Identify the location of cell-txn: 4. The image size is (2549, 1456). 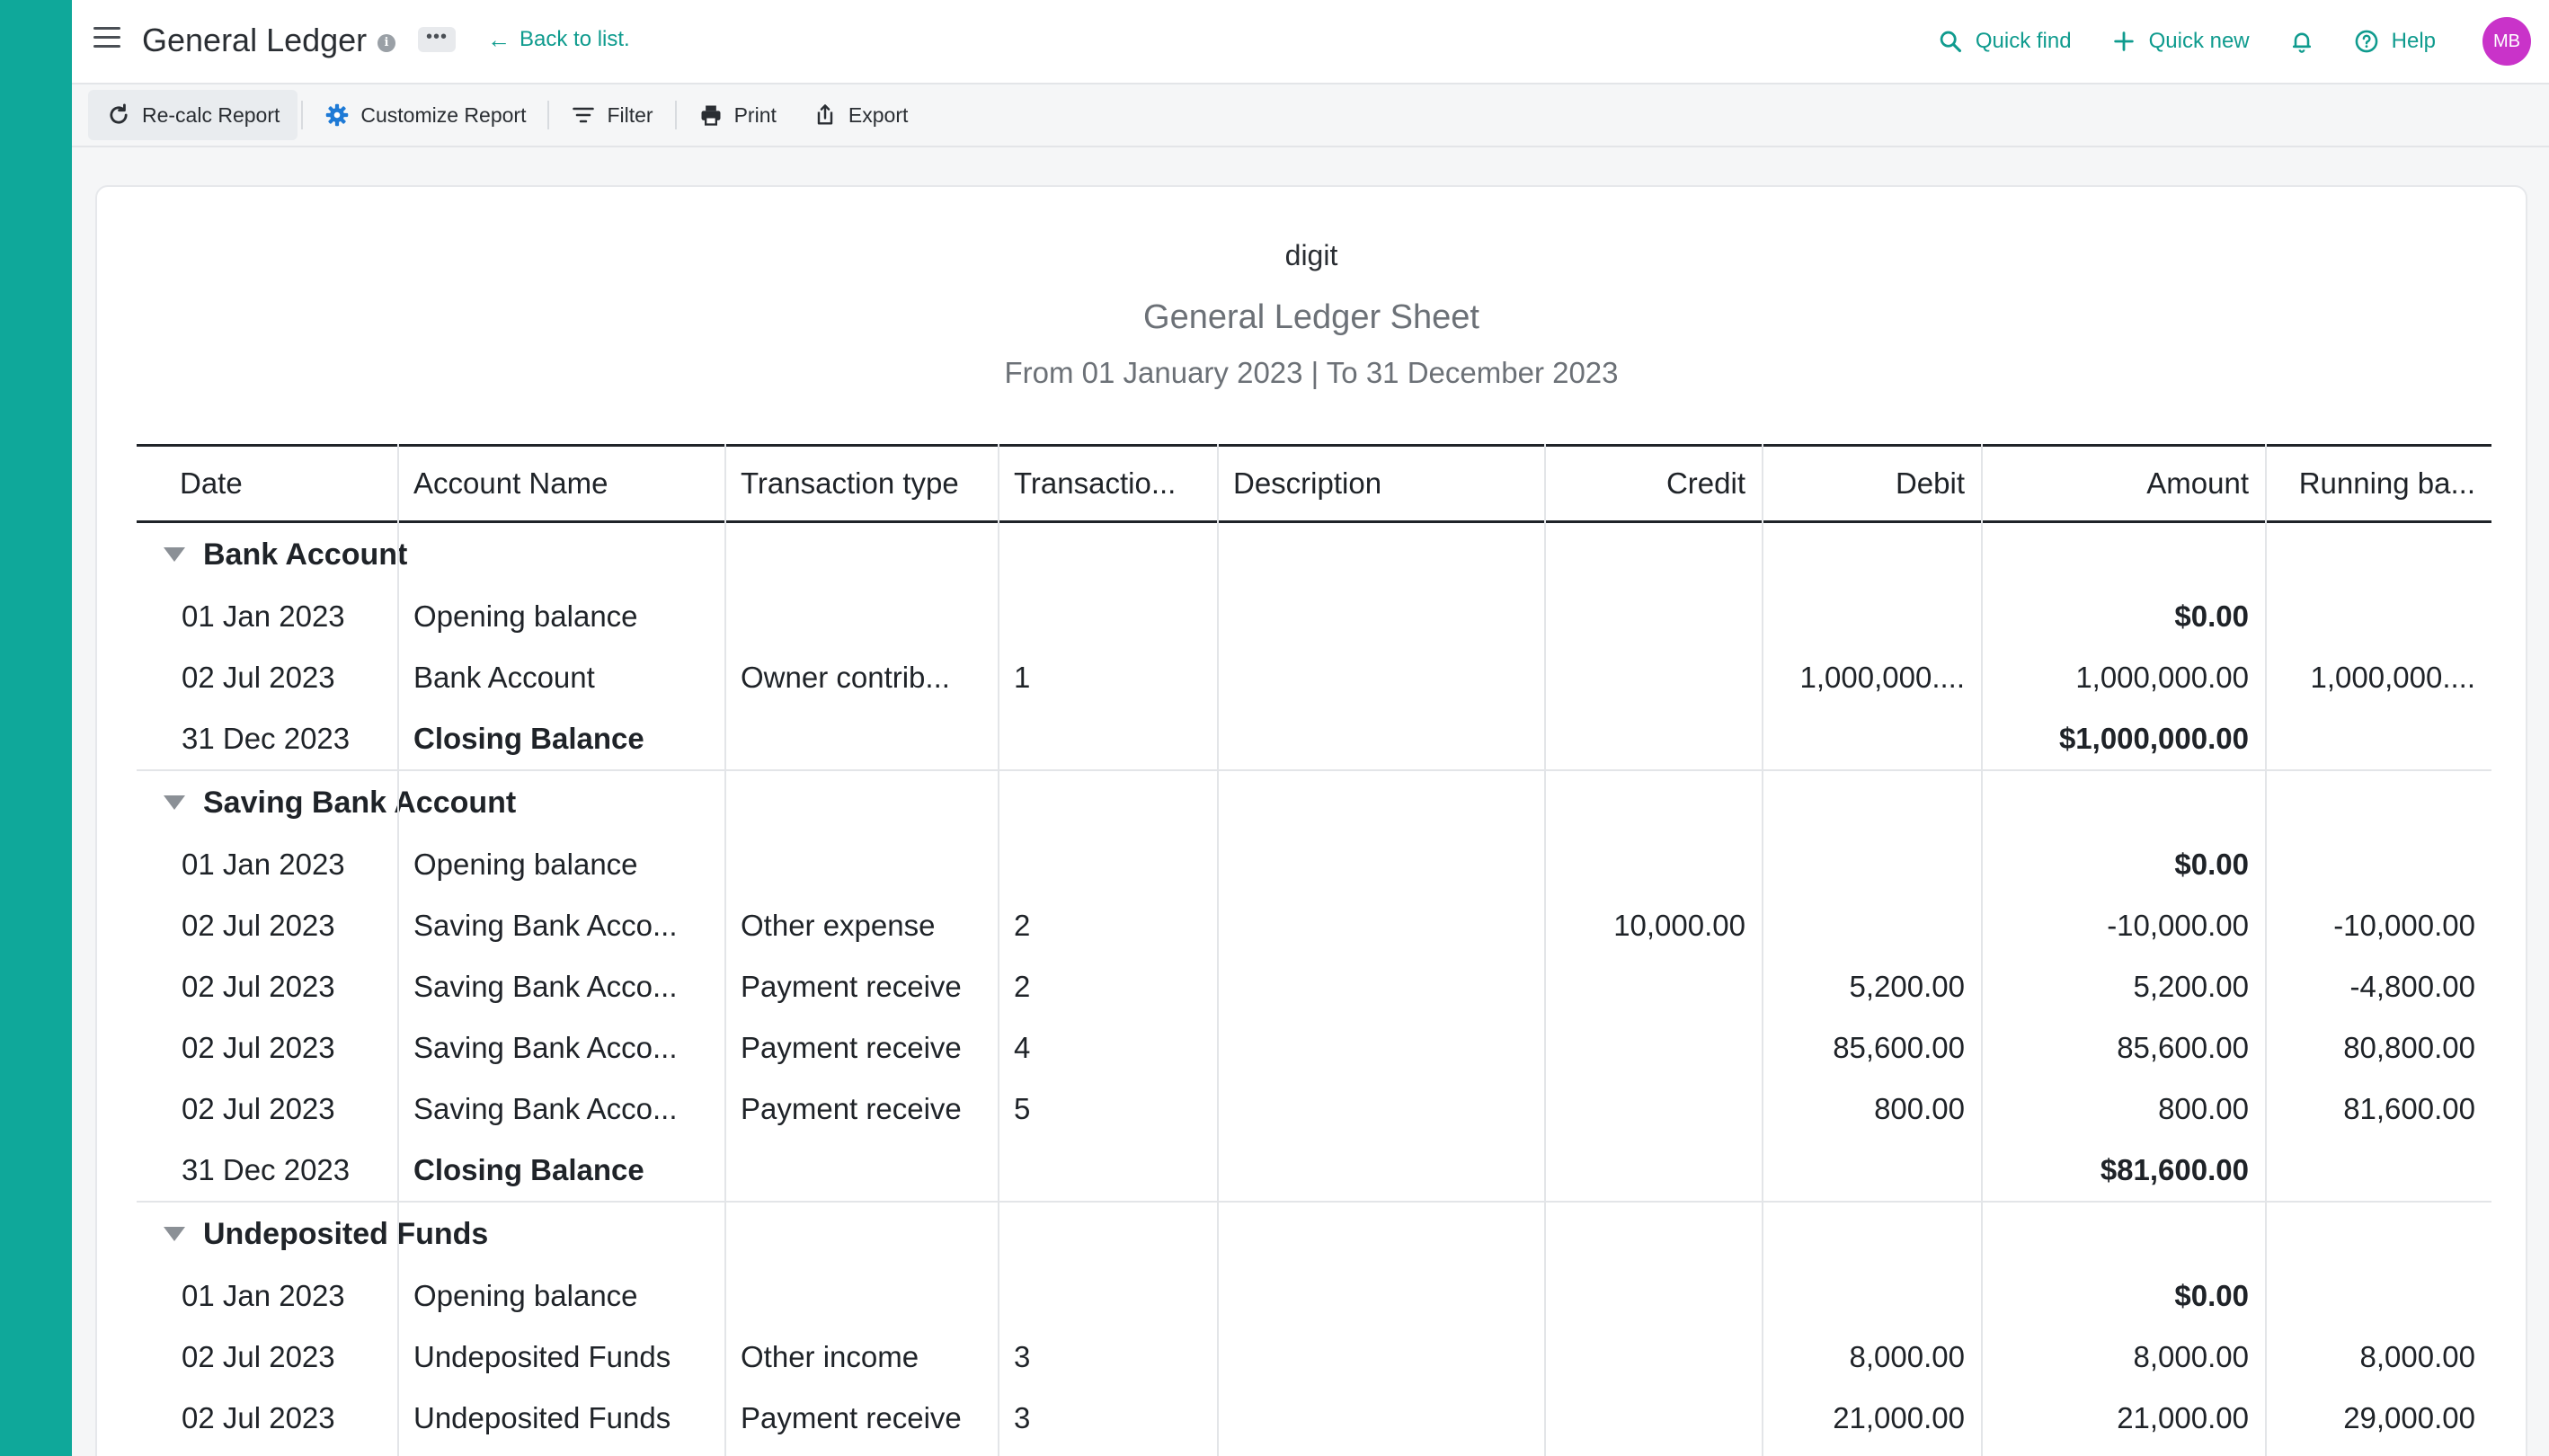
(1022, 1047).